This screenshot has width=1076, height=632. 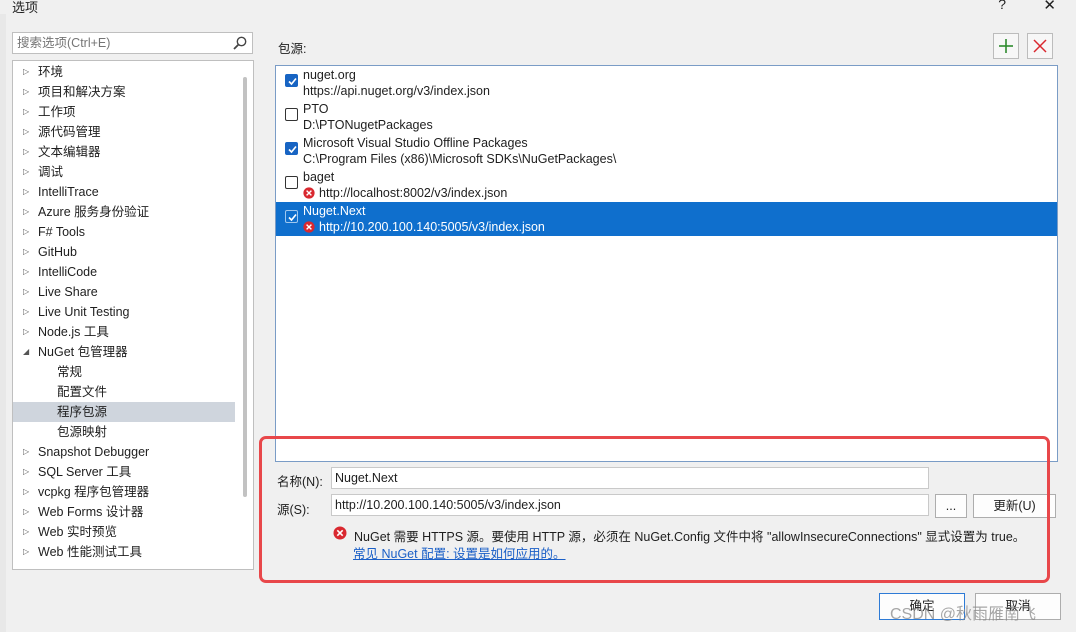 I want to click on nuget-config-help-link: 常见 NuGet 配置: 设置是如何应用的。, so click(x=459, y=552).